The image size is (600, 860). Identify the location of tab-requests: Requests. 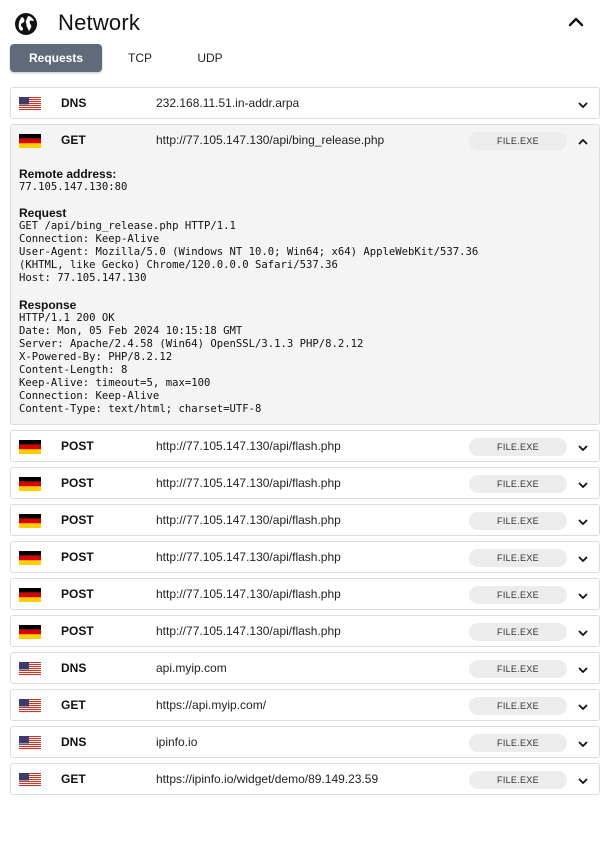
(56, 58).